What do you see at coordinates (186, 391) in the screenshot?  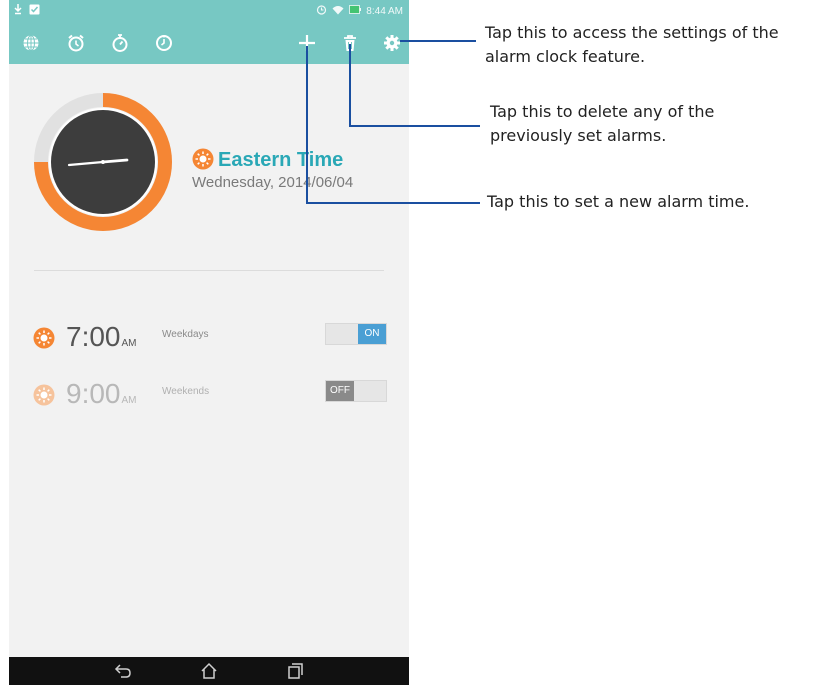 I see `alarm-repeat-label: Weekends` at bounding box center [186, 391].